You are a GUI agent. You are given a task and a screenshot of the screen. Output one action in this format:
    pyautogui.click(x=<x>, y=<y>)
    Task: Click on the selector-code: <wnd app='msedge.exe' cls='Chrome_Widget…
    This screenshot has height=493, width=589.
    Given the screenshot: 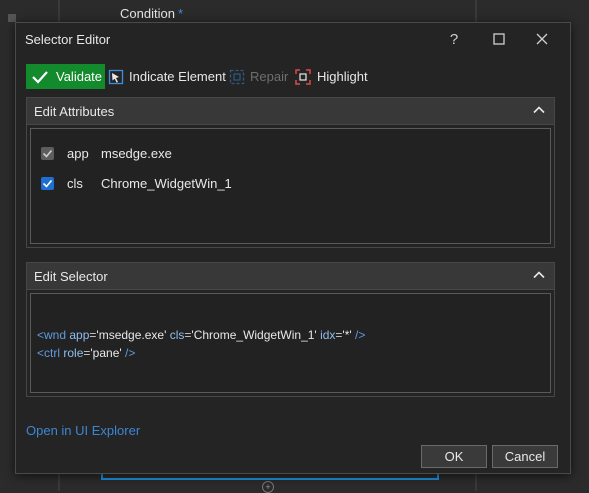 What is the action you would take?
    pyautogui.click(x=201, y=344)
    